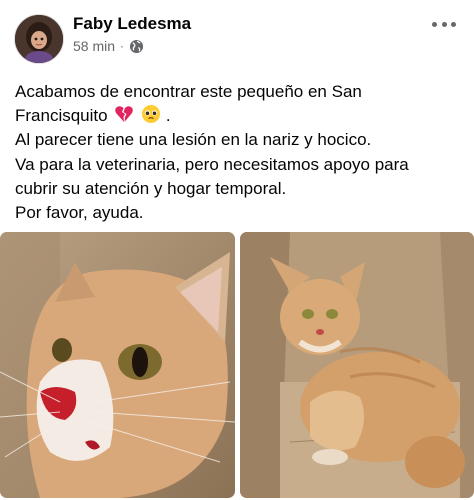 This screenshot has width=474, height=500. What do you see at coordinates (94, 46) in the screenshot?
I see `post-time: 58 min` at bounding box center [94, 46].